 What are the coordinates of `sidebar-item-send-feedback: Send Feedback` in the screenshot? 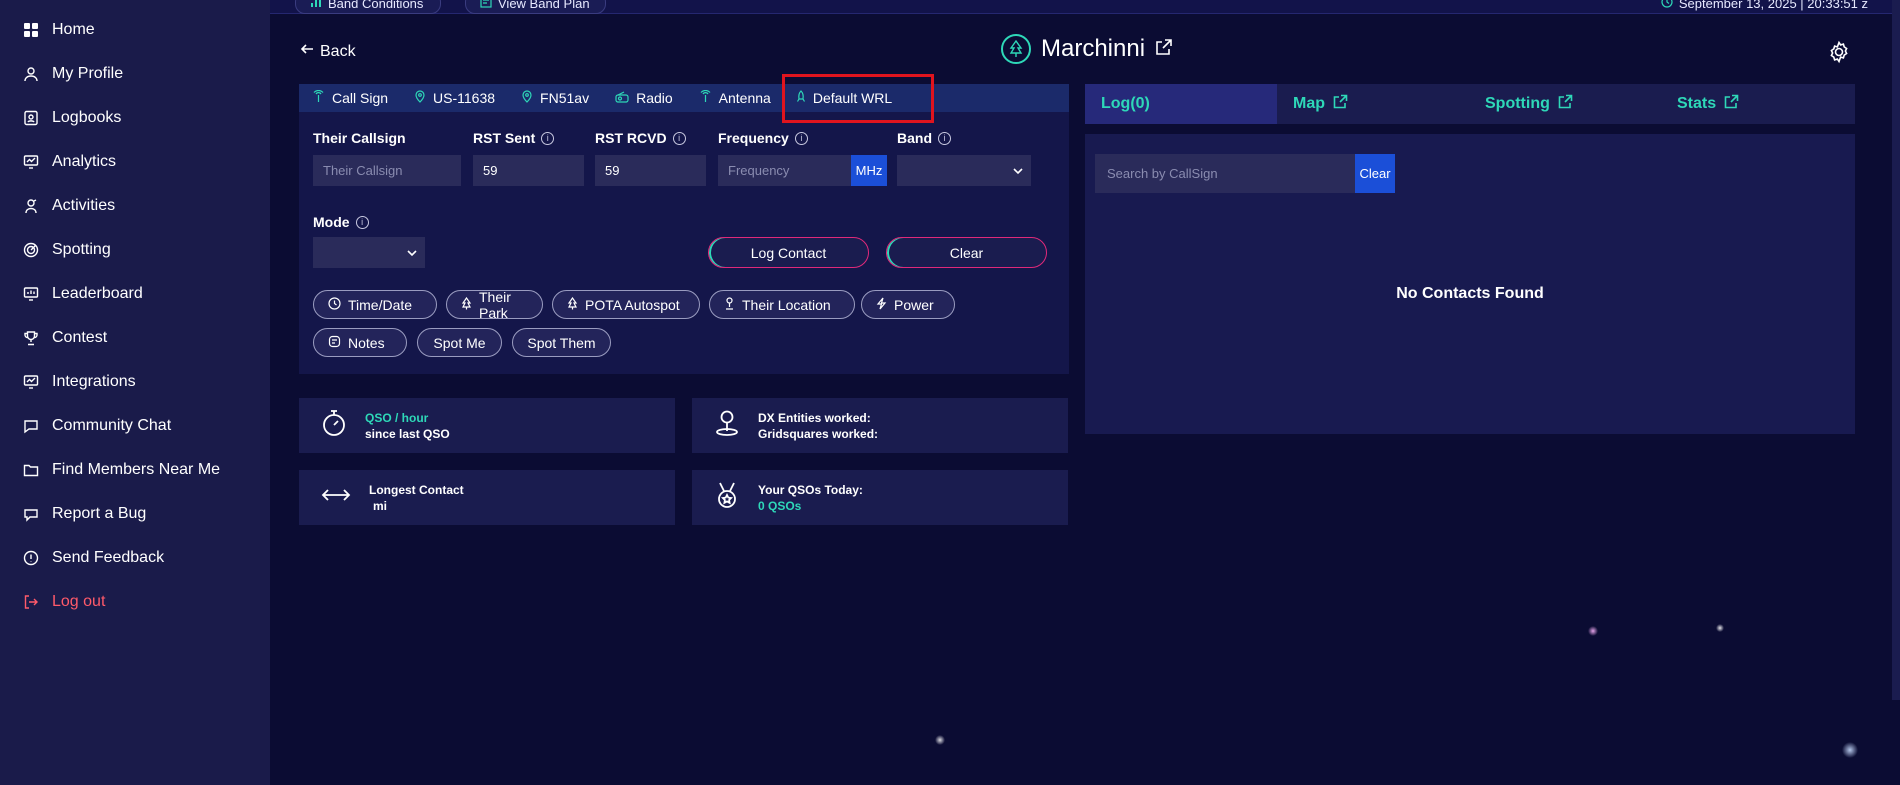 It's located at (135, 558).